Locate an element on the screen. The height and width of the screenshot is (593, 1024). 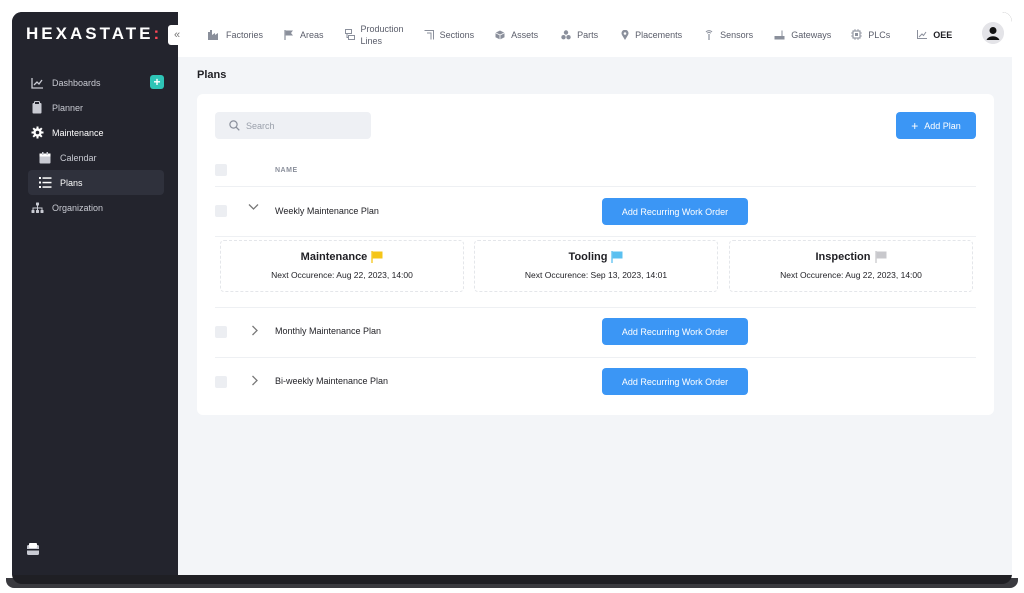
antenna-icon is located at coordinates (709, 34).